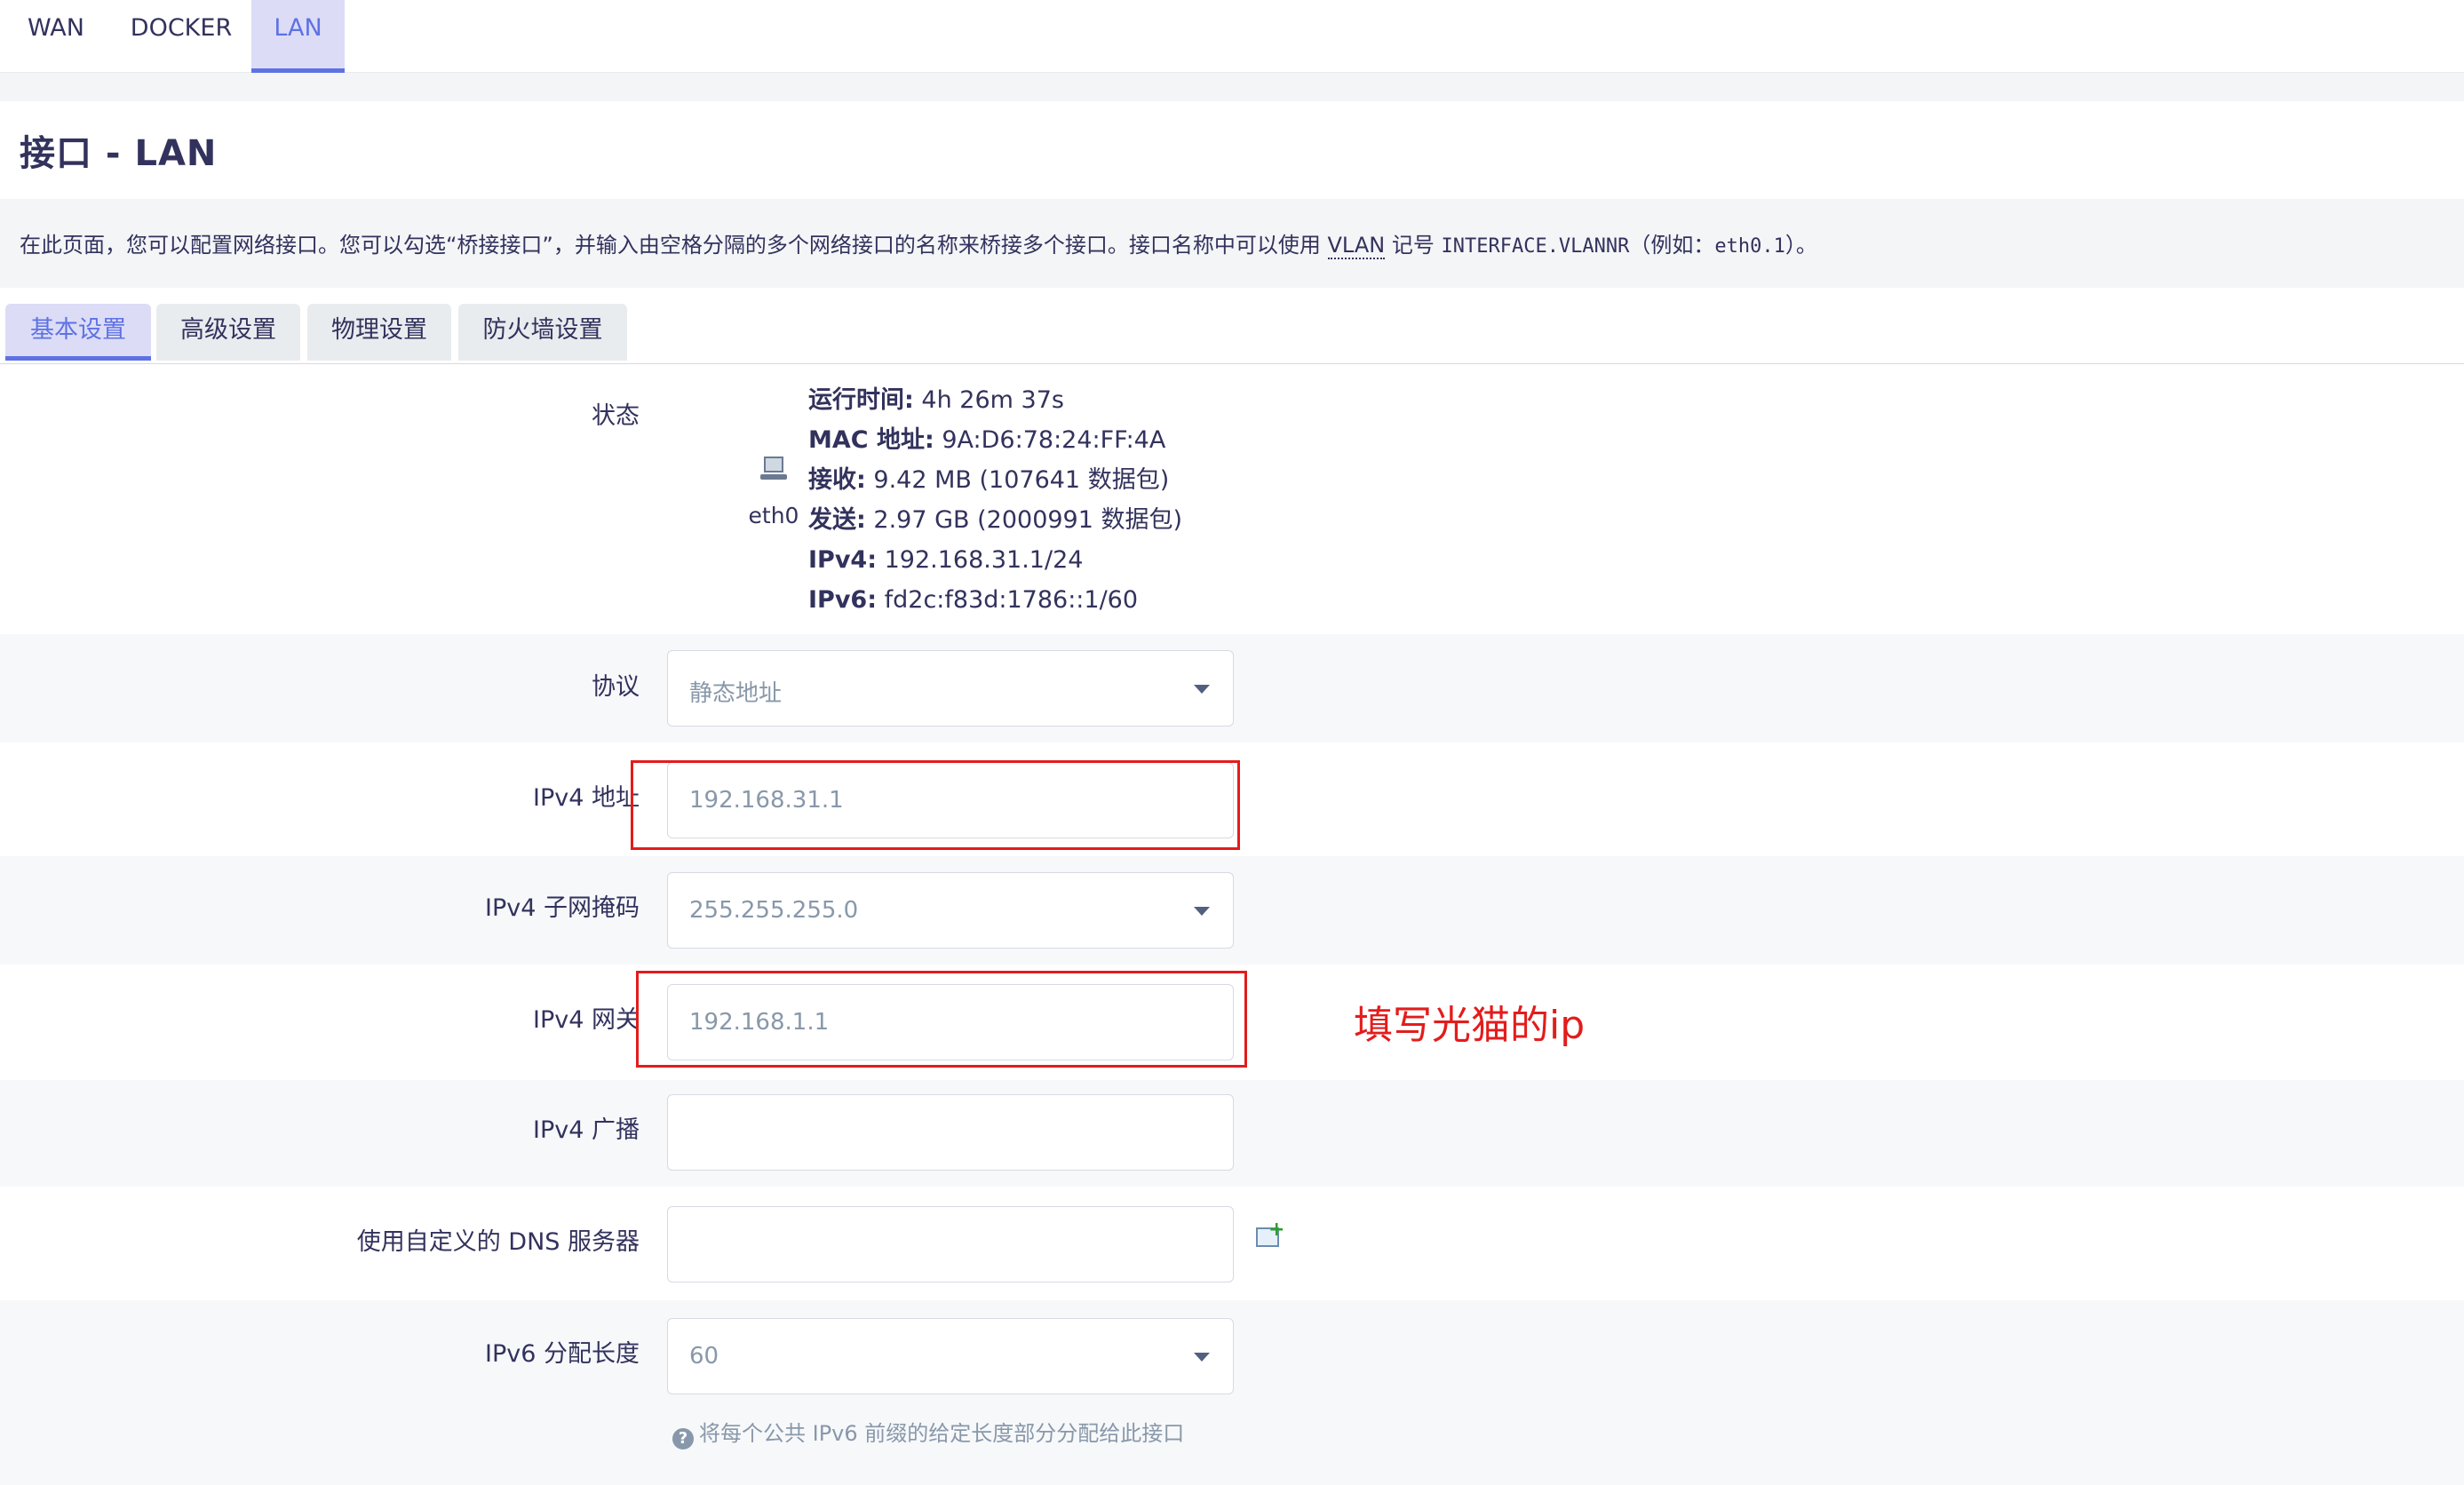 The width and height of the screenshot is (2464, 1485). I want to click on example-code: eth0.1, so click(1749, 247).